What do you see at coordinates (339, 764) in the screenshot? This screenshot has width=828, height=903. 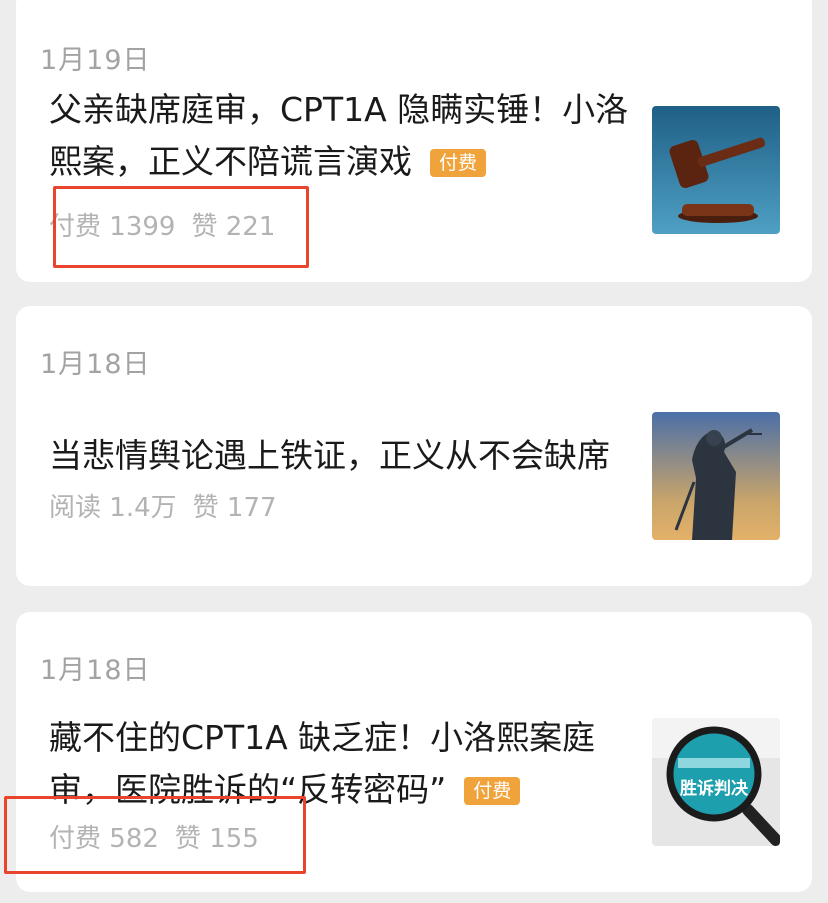 I see `article-title: 藏不住的CPT1A 缺乏症！小洛熙案庭审，医院胜诉的“反转密码” 付费` at bounding box center [339, 764].